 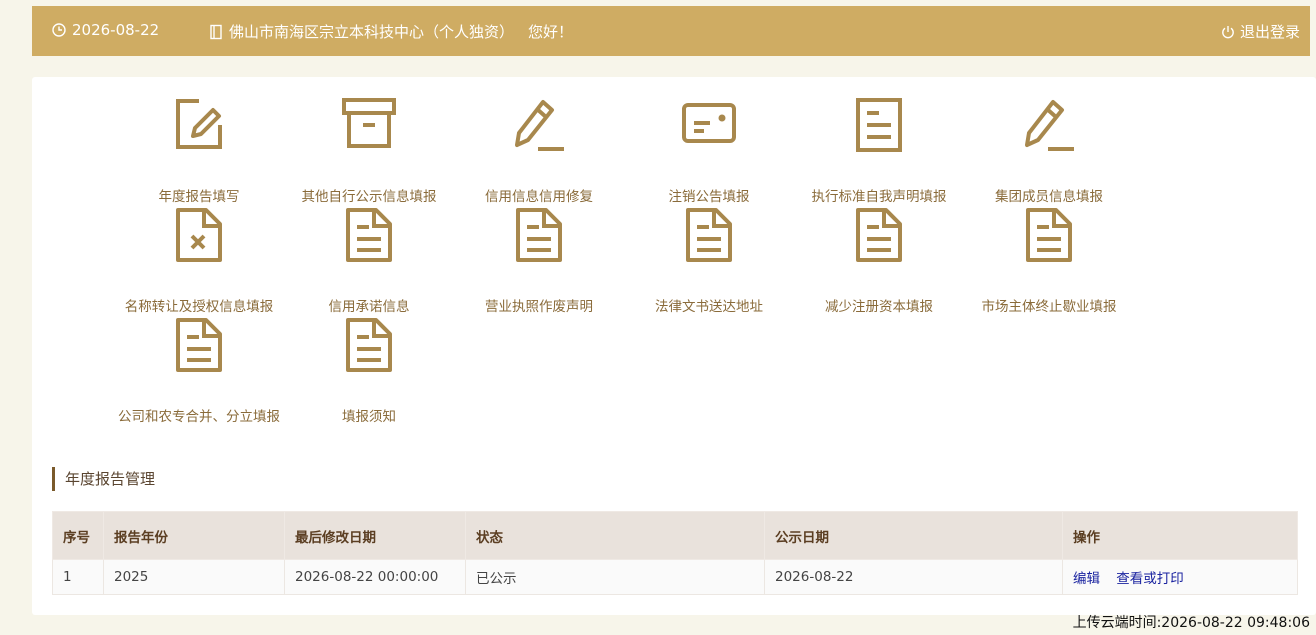 I want to click on column-header: 序号, so click(x=78, y=535).